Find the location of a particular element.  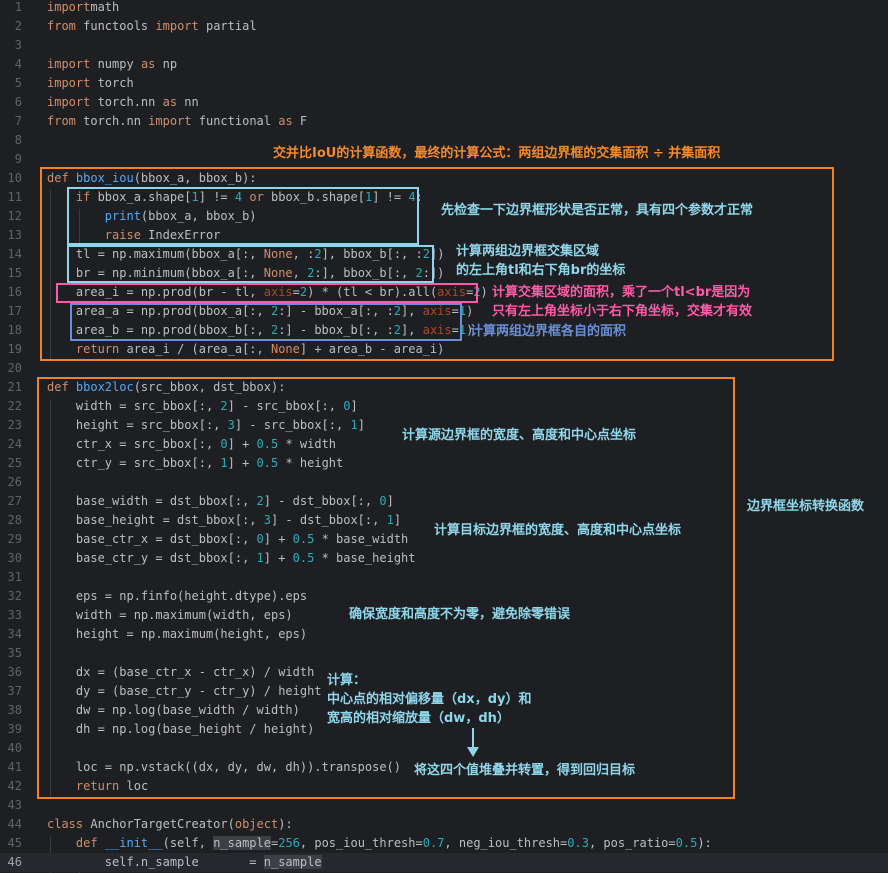

code-line: 1 importmath is located at coordinates (444, 8).